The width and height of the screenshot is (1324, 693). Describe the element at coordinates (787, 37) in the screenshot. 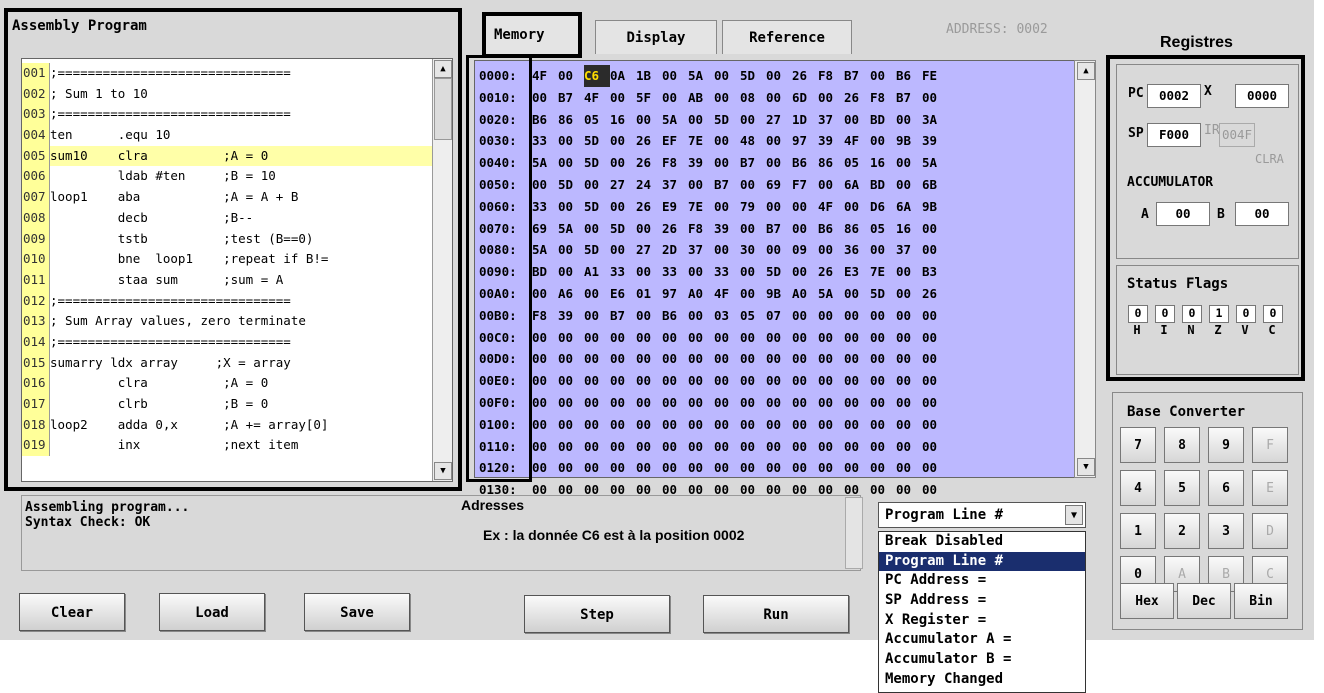

I see `tab-reference: Reference` at that location.